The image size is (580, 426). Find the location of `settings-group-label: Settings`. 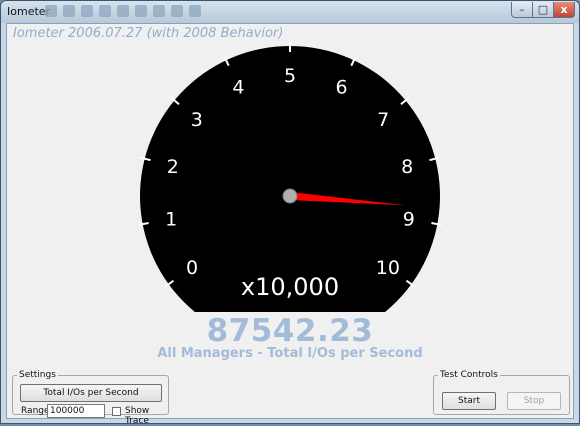

settings-group-label: Settings is located at coordinates (37, 375).